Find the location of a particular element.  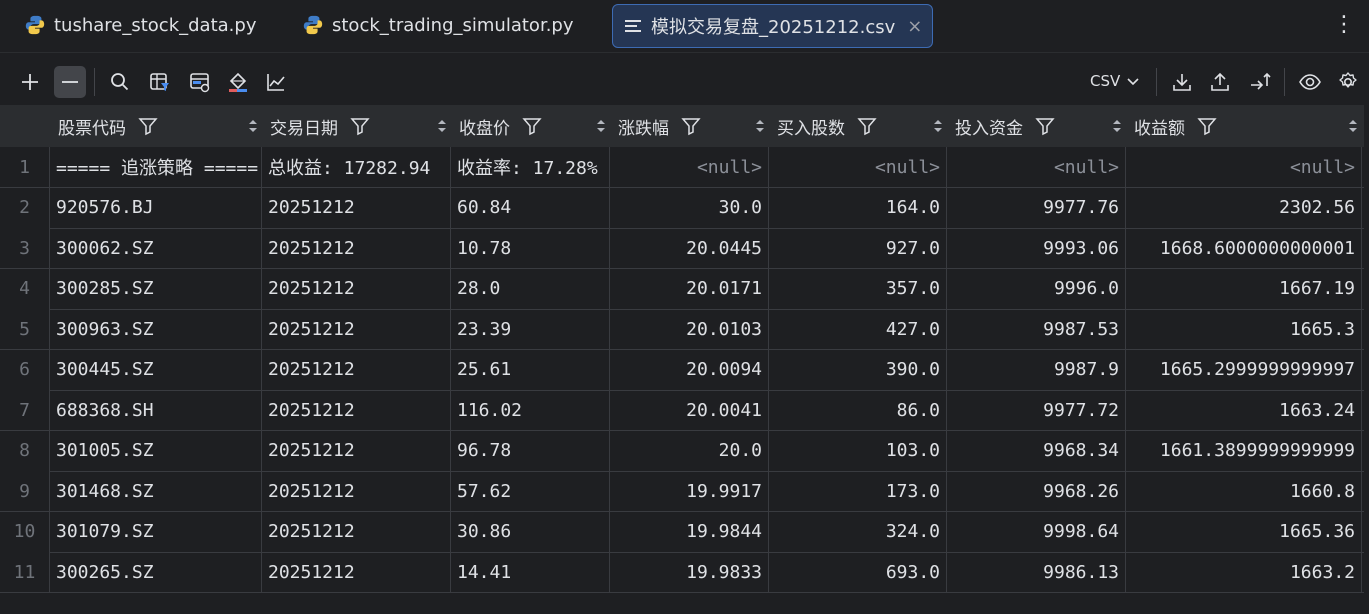

cell-shares-bought: 693.0 is located at coordinates (858, 572).